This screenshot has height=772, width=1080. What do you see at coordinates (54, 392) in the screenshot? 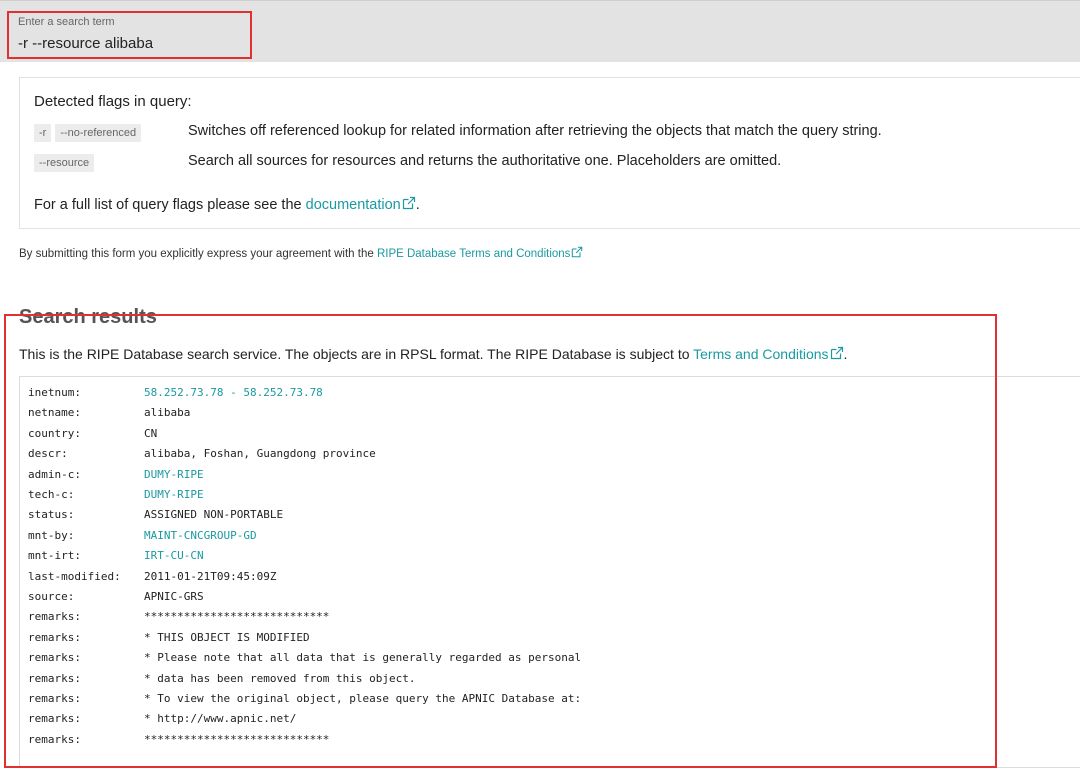
I see `rpsl-attribute-key: inetnum:` at bounding box center [54, 392].